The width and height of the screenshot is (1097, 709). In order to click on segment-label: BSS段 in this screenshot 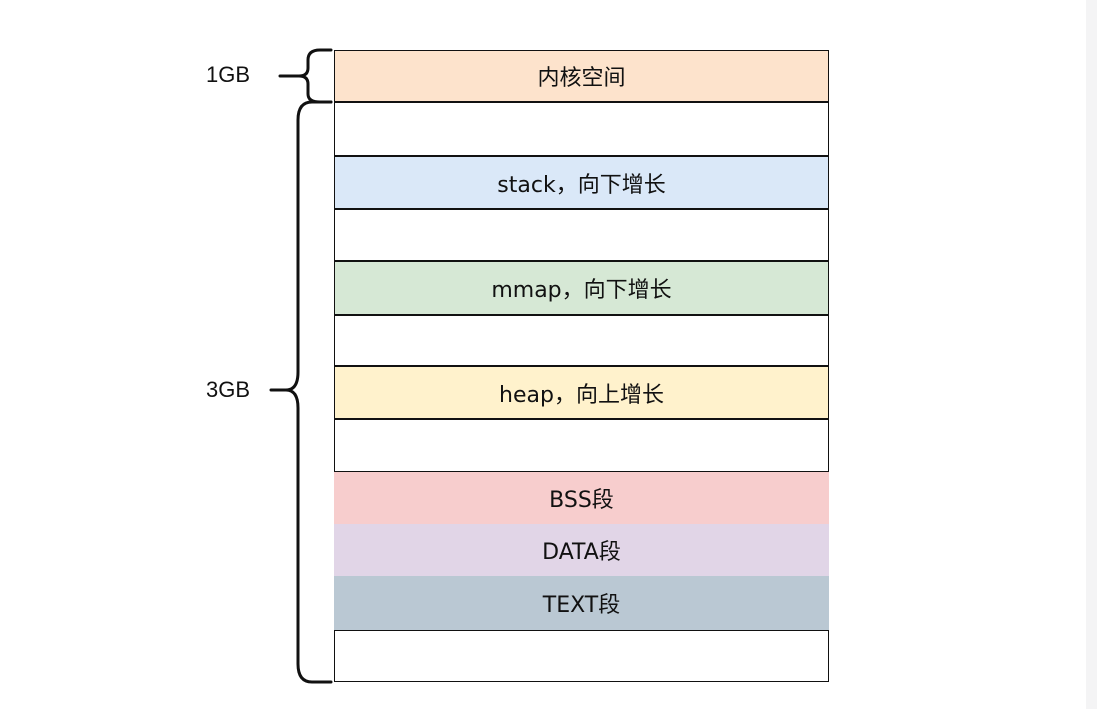, I will do `click(581, 500)`.